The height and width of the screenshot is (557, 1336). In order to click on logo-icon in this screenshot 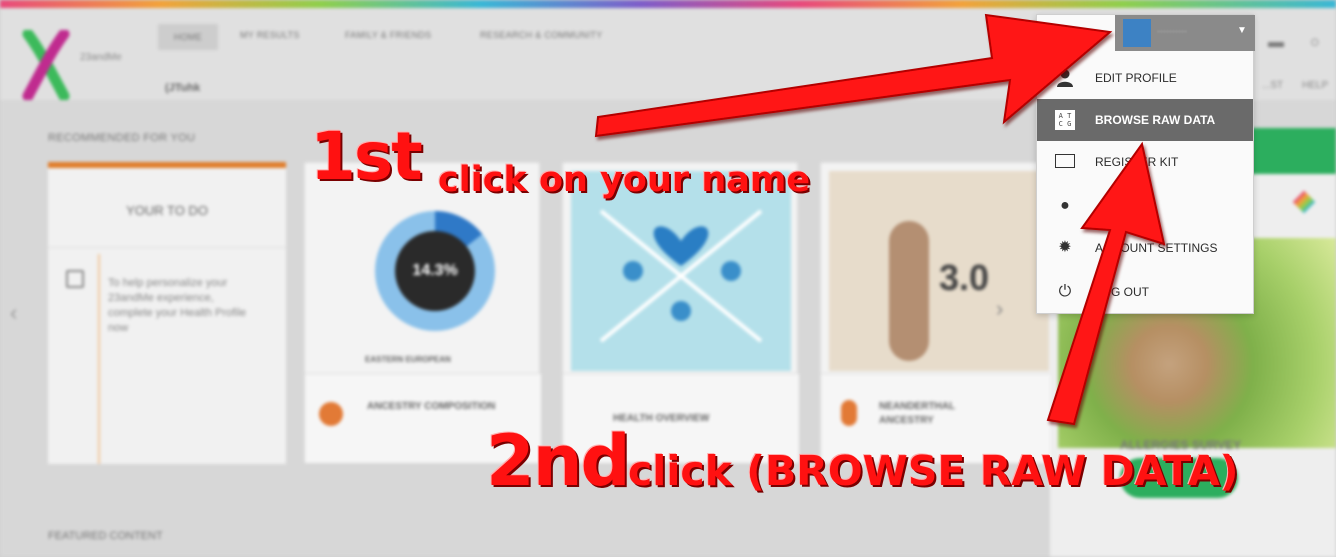, I will do `click(46, 65)`.